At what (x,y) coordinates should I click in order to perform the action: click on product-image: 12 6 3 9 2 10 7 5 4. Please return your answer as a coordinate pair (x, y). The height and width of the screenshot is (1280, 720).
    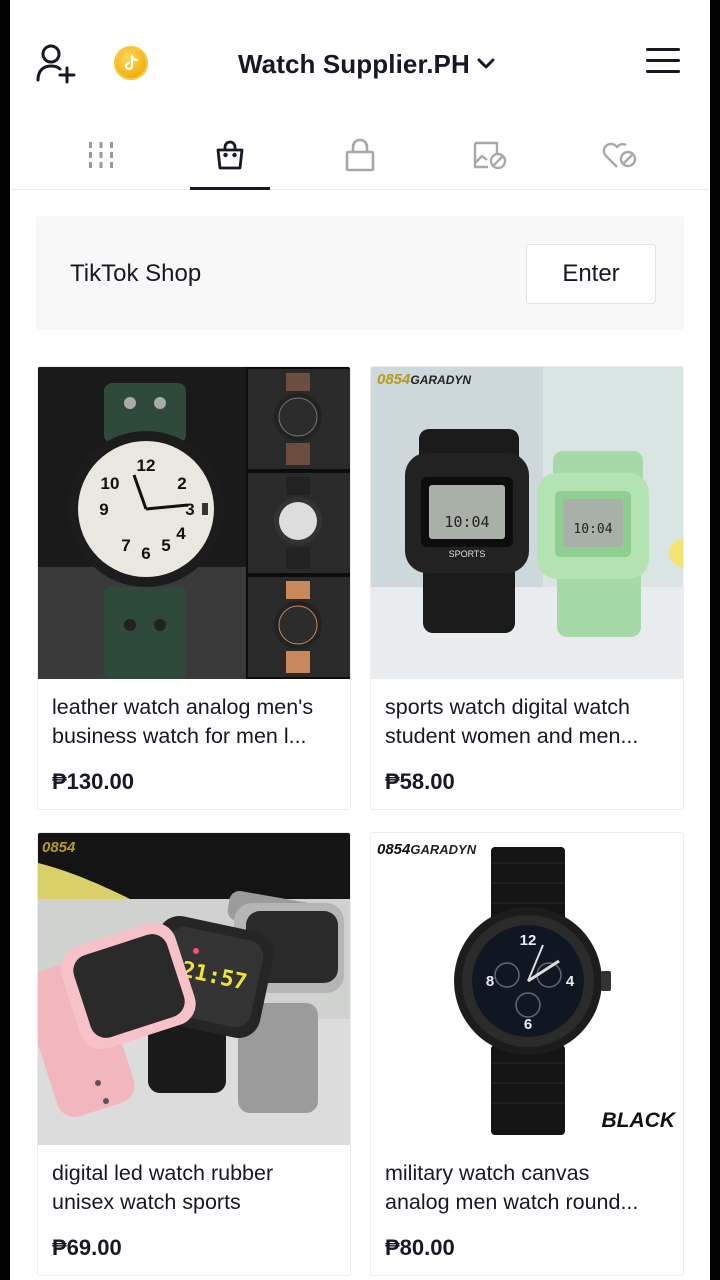
    Looking at the image, I should click on (194, 523).